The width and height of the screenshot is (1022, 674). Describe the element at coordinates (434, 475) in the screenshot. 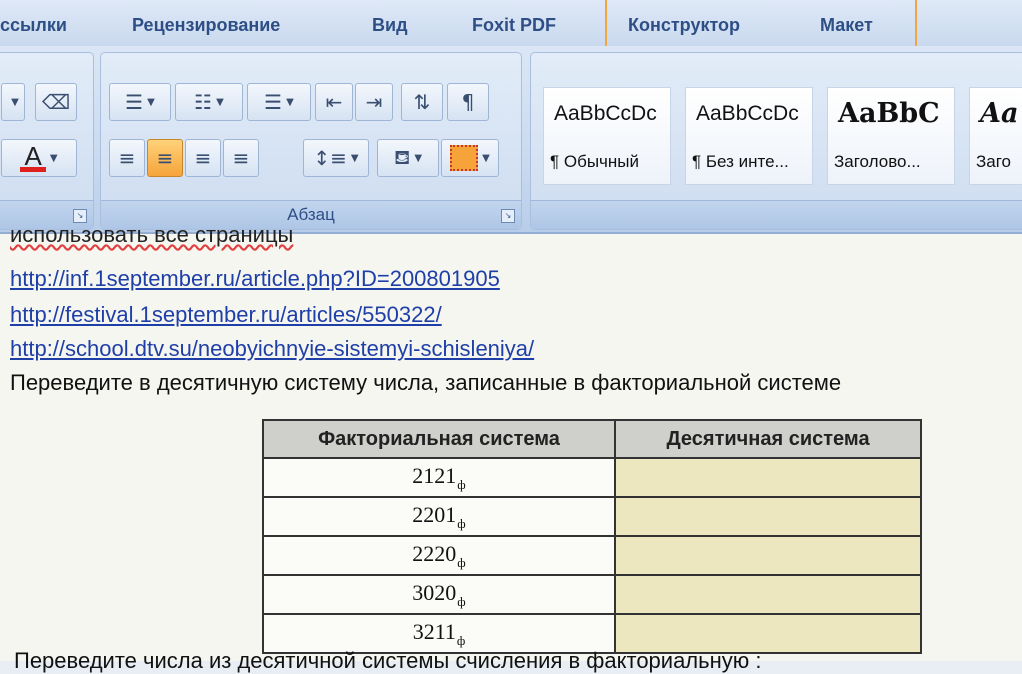

I see `number: 2121` at that location.